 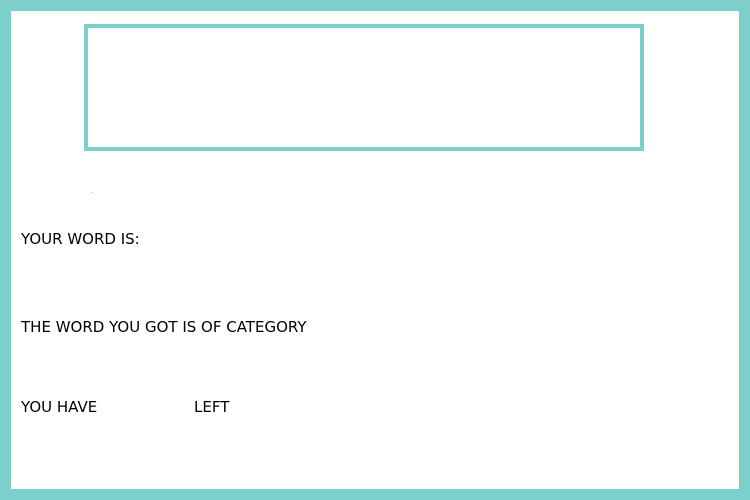 What do you see at coordinates (164, 327) in the screenshot?
I see `category-label: THE WORD YOU GOT IS OF CATEGORY` at bounding box center [164, 327].